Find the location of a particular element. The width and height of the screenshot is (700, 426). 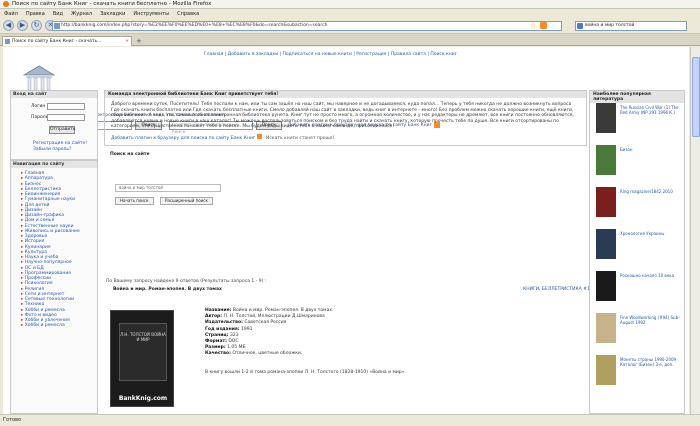

popular-item: Хронология Украины is located at coordinates (638, 249).